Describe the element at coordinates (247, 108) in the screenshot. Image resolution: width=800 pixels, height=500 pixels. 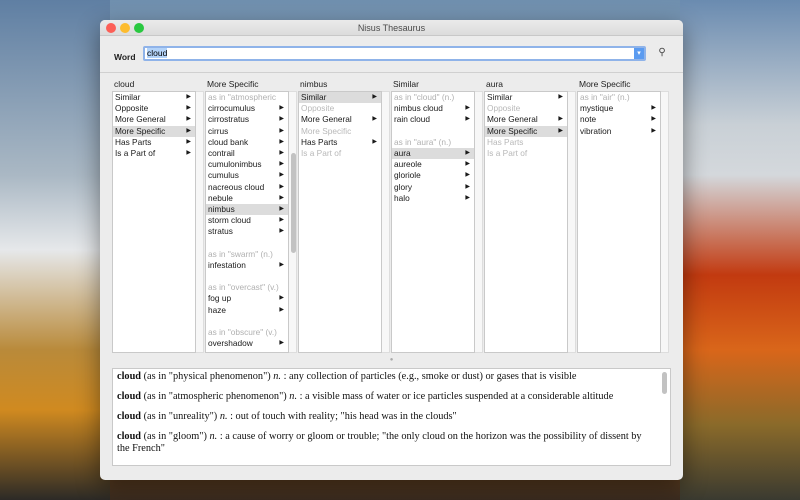
I see `list-item: cirrocumulus ▶` at that location.